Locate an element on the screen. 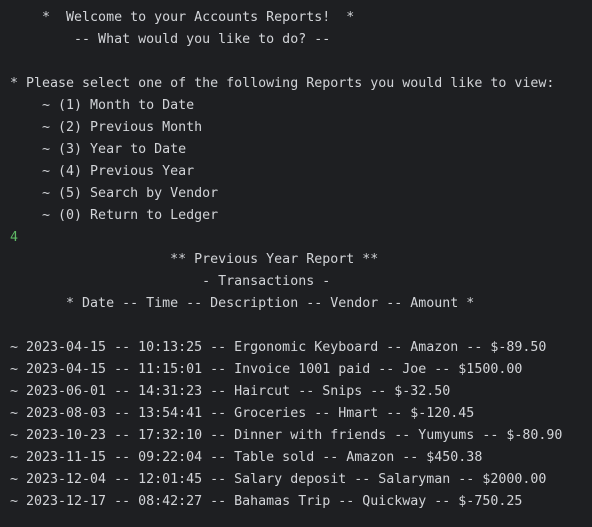  report-title: ** Previous Year Report ** is located at coordinates (194, 259).